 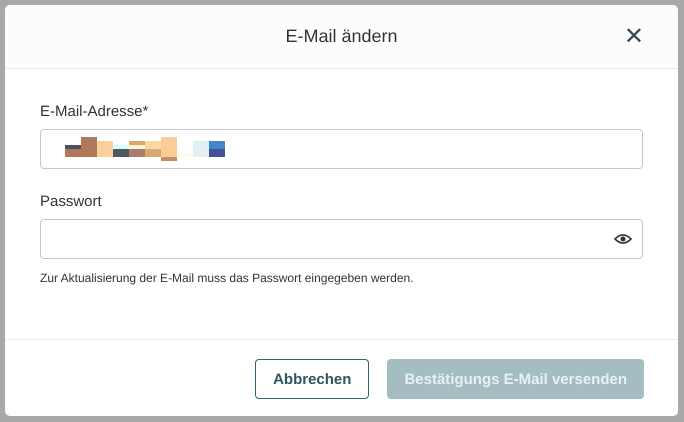 I want to click on field-hint: Zur Aktualisierung der E-Mail muss das Passwort eingegeben werden., so click(x=227, y=278).